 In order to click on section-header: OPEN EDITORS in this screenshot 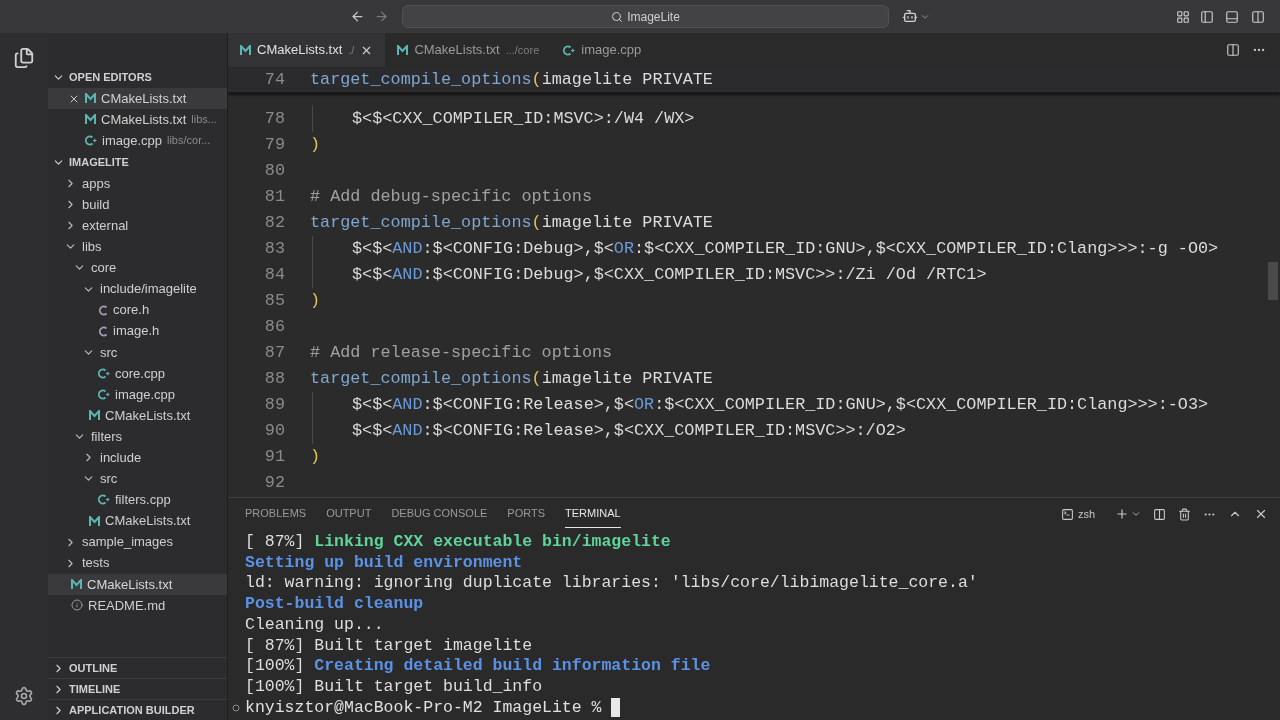, I will do `click(137, 77)`.